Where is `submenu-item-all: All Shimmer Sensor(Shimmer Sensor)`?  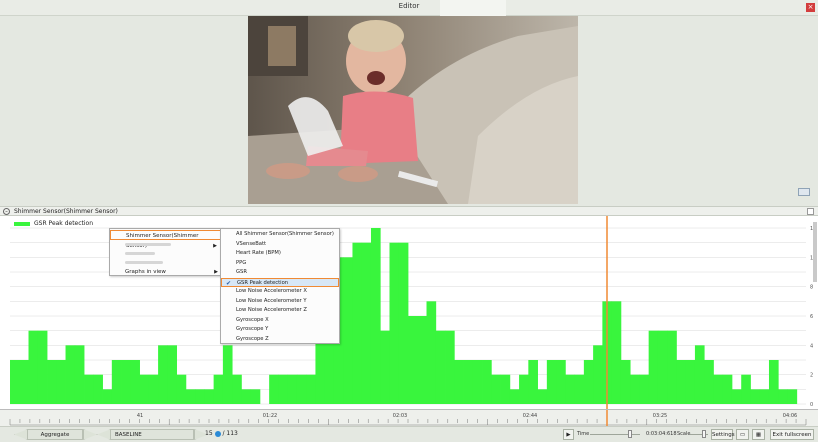 submenu-item-all: All Shimmer Sensor(Shimmer Sensor) is located at coordinates (280, 234).